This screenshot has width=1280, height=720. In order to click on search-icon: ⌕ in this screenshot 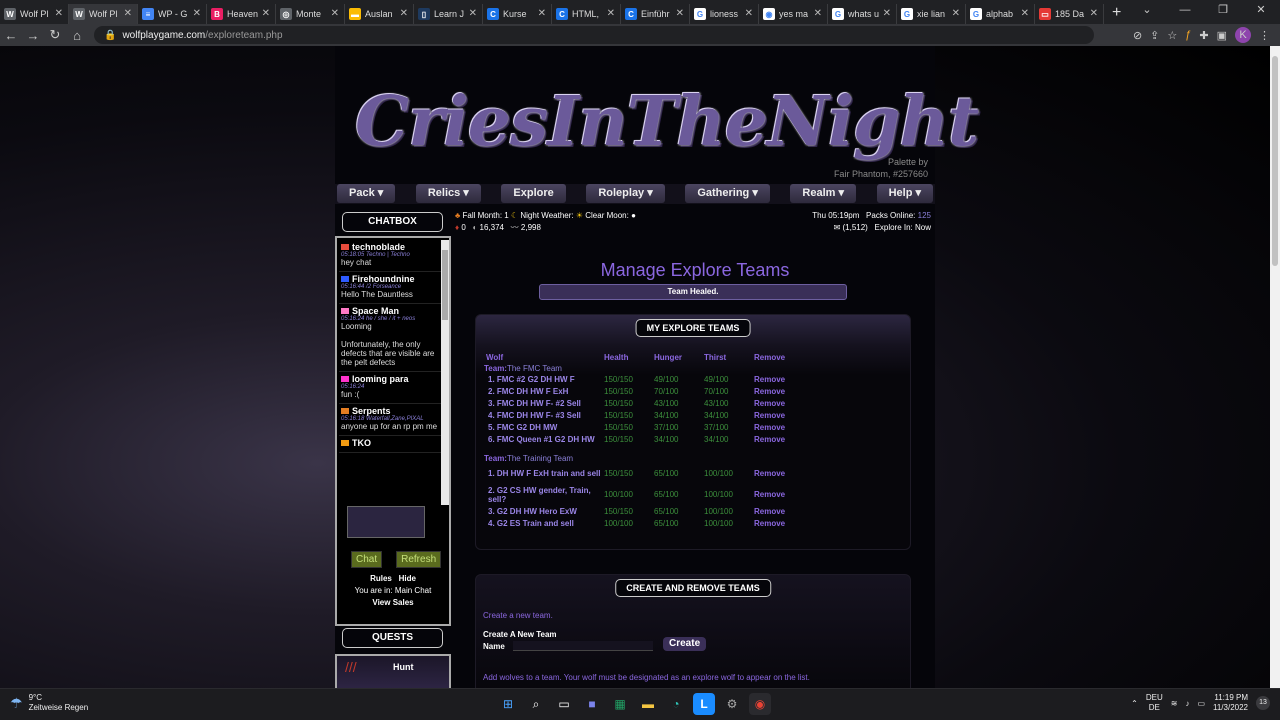, I will do `click(536, 704)`.